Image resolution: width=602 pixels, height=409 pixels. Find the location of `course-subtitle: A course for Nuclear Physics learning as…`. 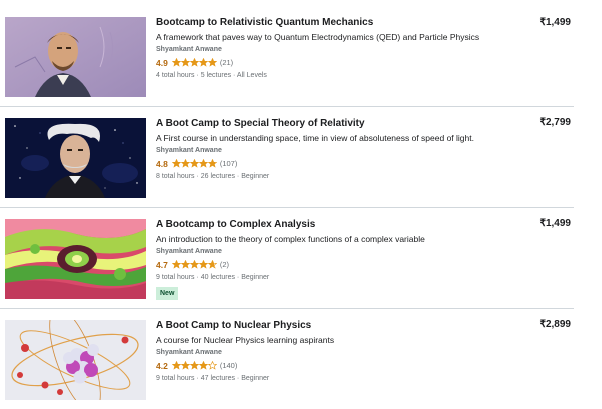

course-subtitle: A course for Nuclear Physics learning as… is located at coordinates (245, 340).